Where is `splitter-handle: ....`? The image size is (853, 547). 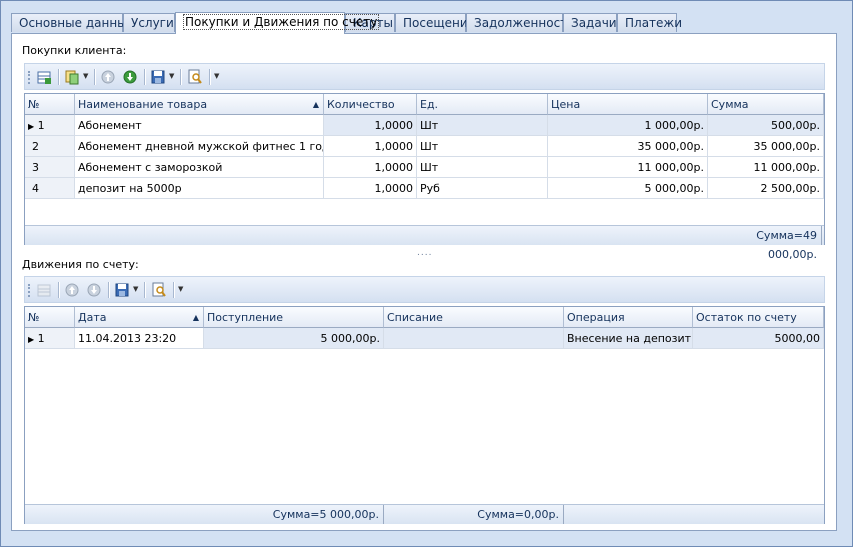
splitter-handle: .... is located at coordinates (424, 253).